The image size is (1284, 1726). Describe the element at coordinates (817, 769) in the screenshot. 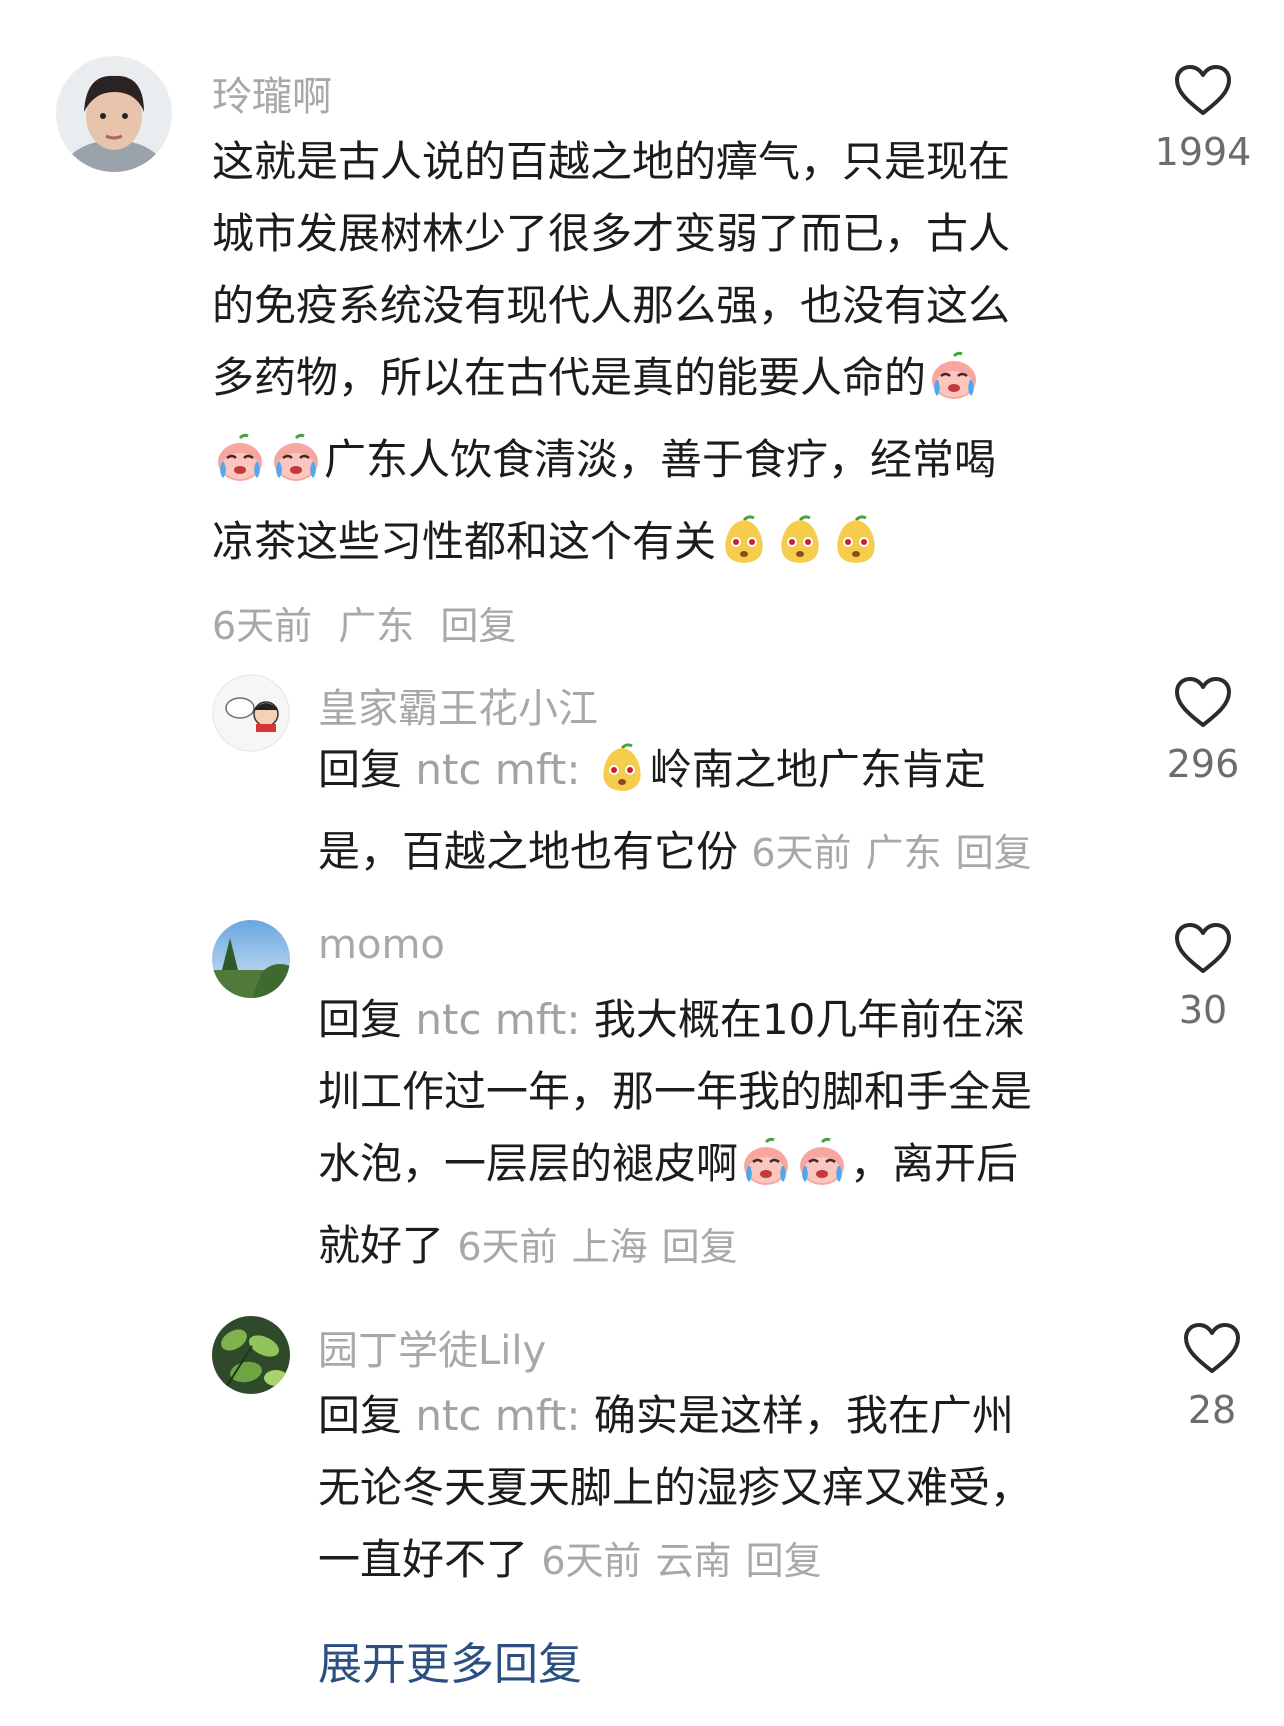

I see `reply-line-text: 岭南之地广东肯定` at that location.